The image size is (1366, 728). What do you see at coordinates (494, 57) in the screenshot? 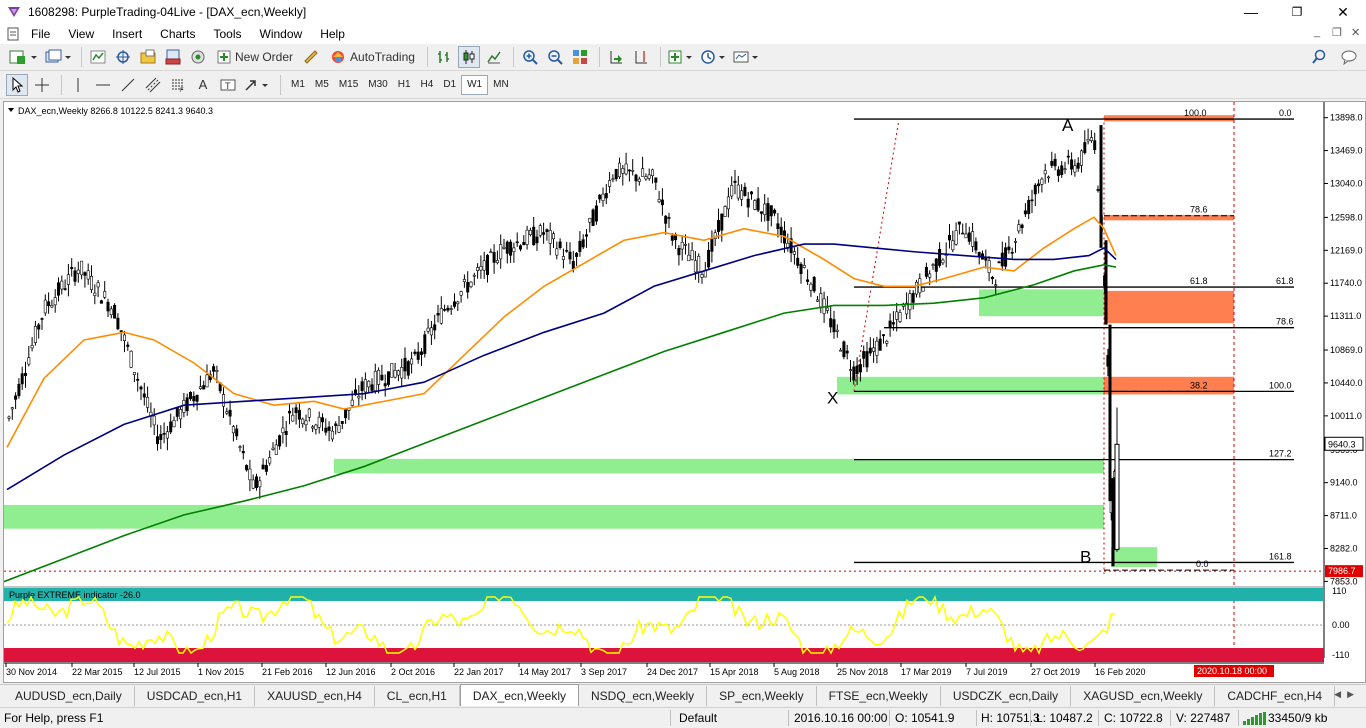
I see `line-chart-icon` at bounding box center [494, 57].